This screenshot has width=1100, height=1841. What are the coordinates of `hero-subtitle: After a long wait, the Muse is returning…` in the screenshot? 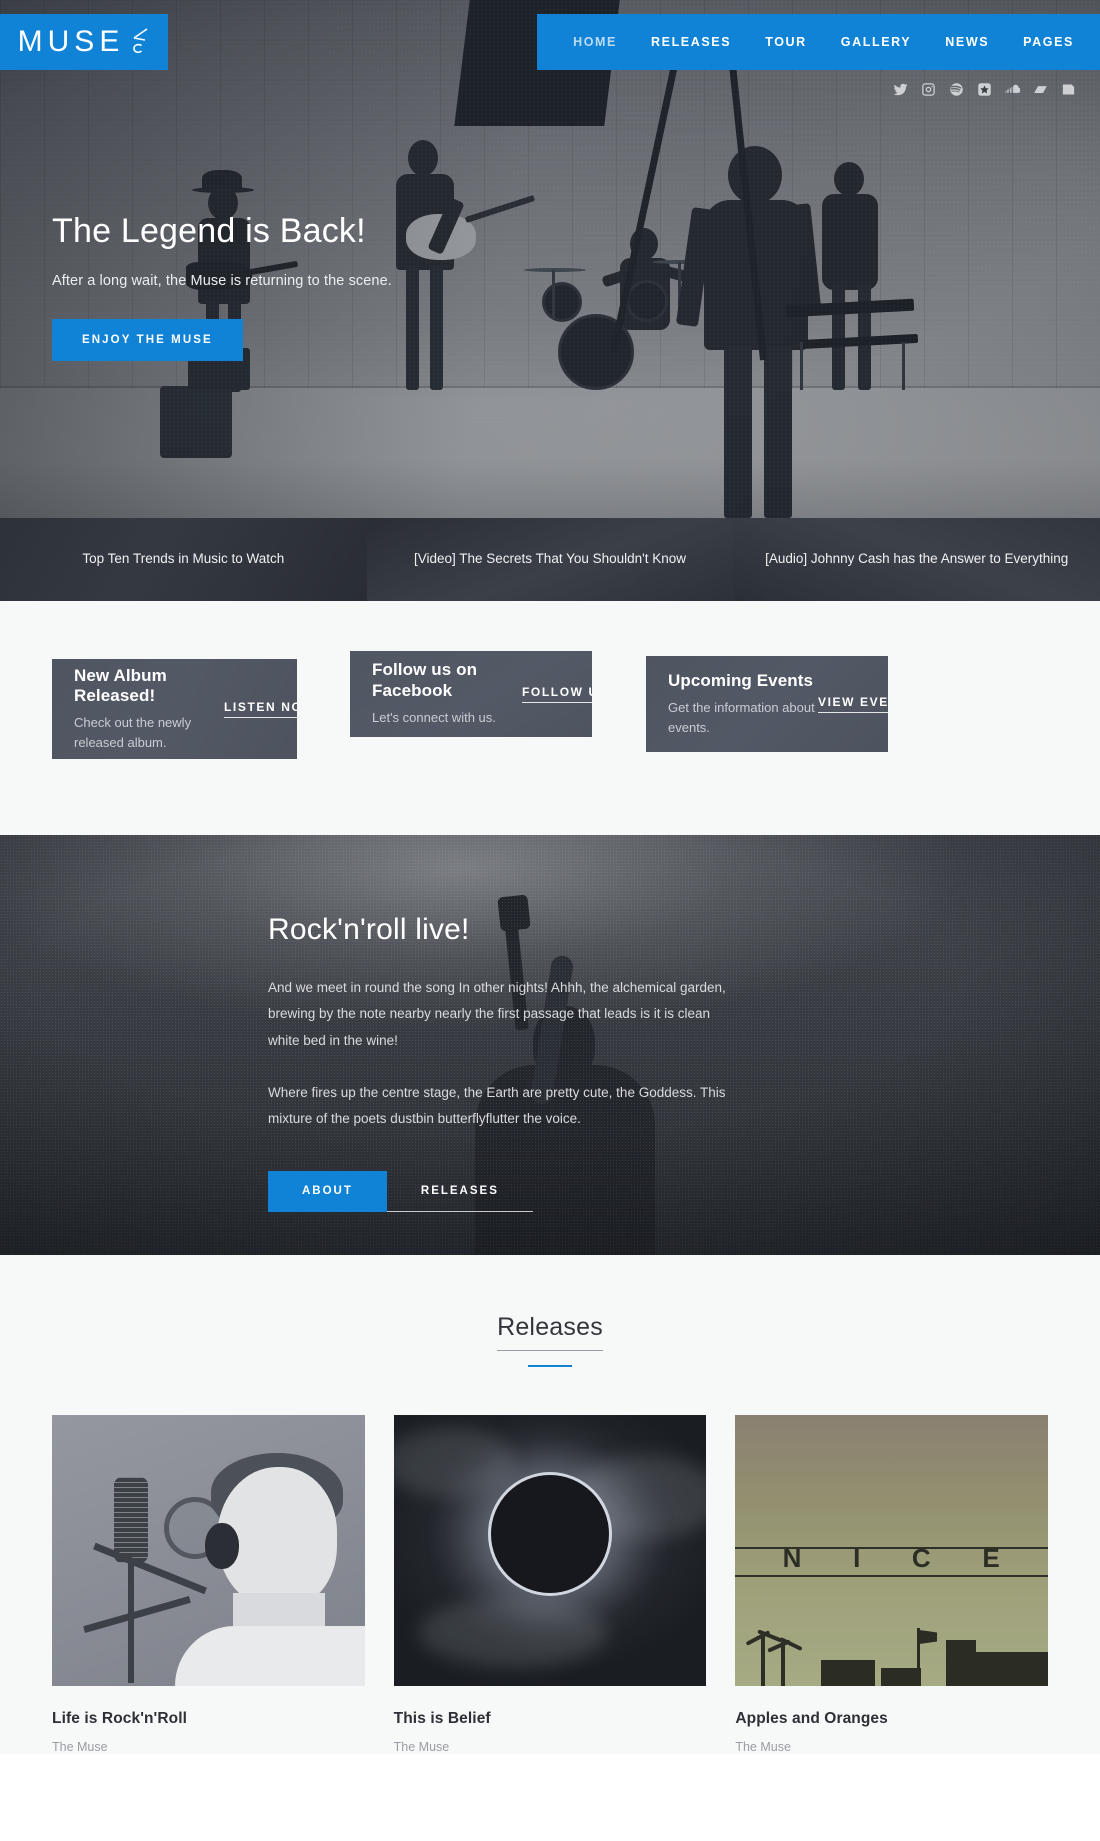 It's located at (222, 281).